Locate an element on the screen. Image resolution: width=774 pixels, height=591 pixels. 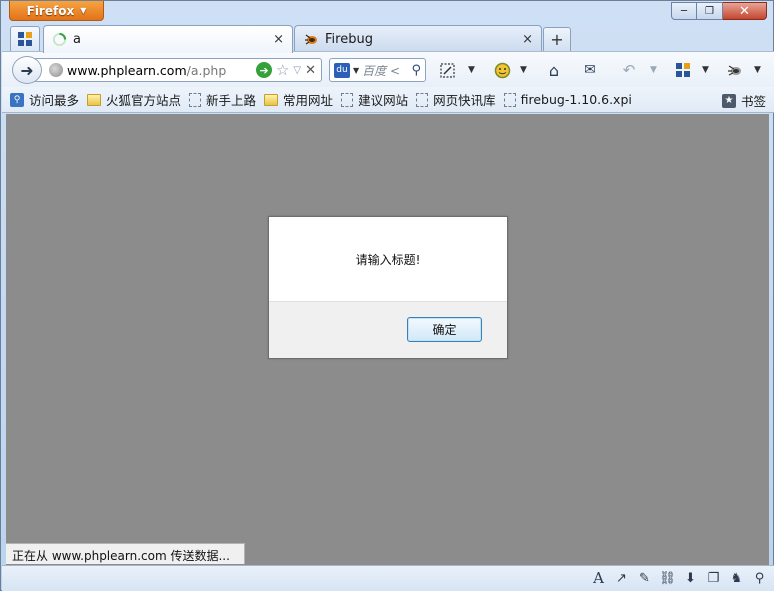
smiley-addon-button is located at coordinates (502, 70).